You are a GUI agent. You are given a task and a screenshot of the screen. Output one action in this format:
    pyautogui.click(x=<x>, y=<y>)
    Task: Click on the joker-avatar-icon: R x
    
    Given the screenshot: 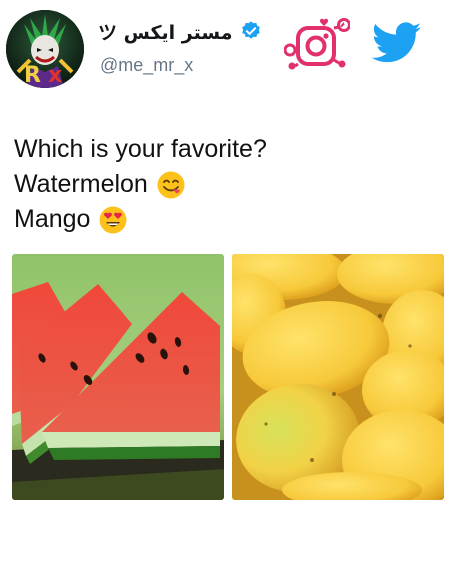 What is the action you would take?
    pyautogui.click(x=45, y=49)
    